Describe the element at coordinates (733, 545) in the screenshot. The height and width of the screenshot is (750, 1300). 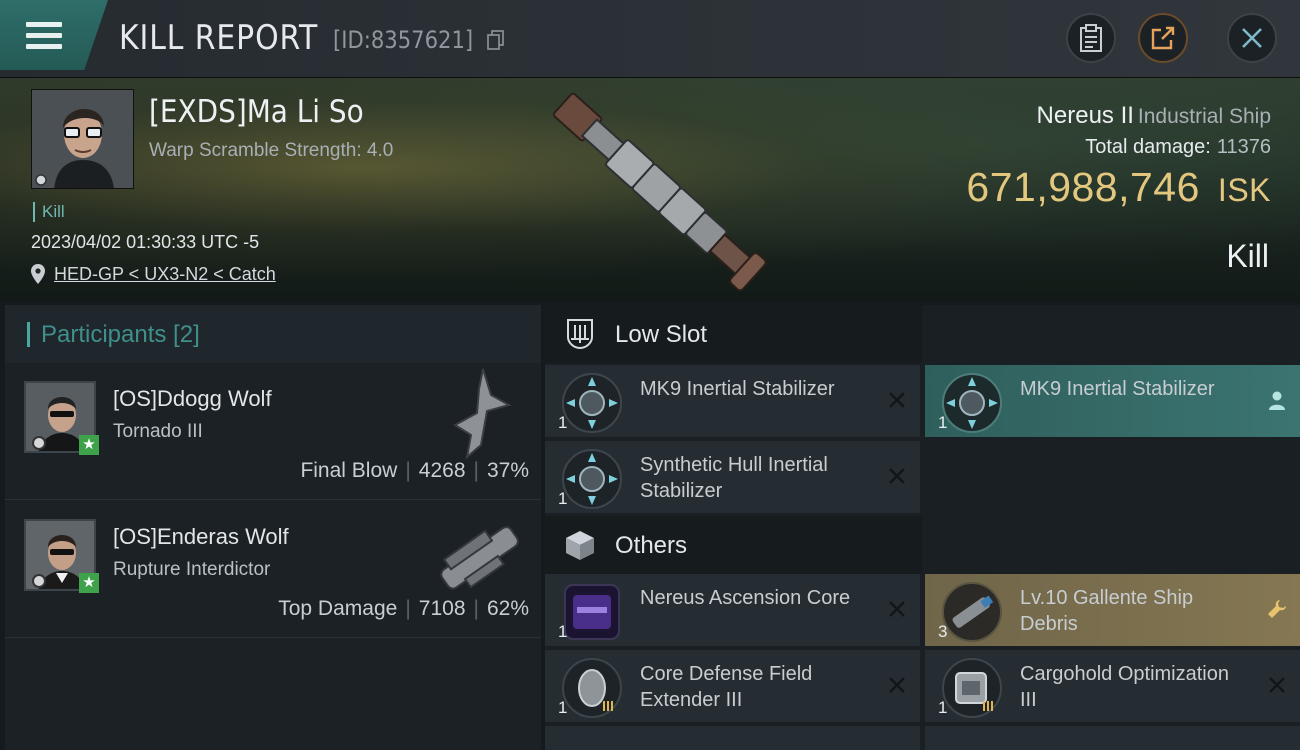
I see `others-header: Others` at that location.